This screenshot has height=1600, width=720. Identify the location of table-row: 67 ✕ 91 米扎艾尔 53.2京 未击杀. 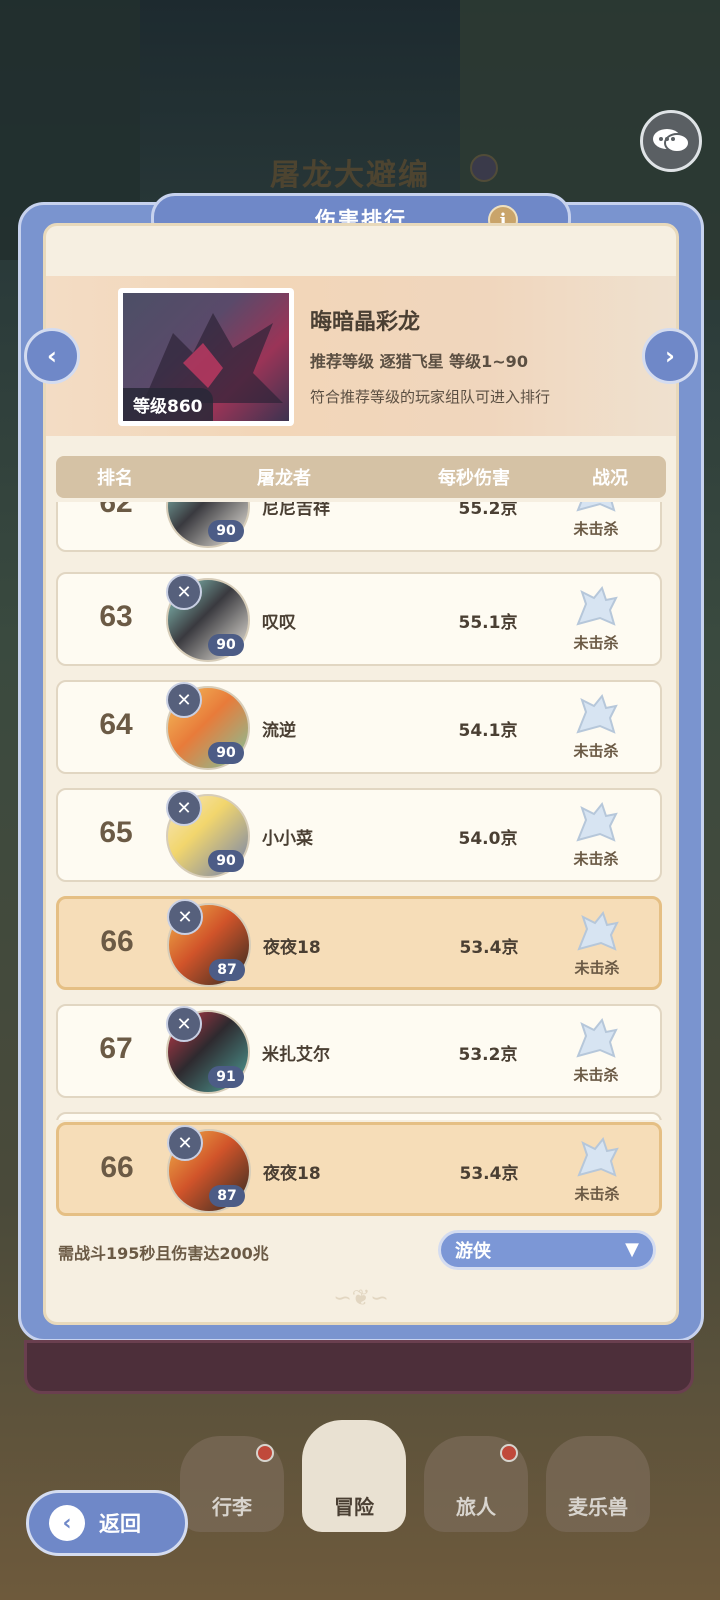
(359, 1051).